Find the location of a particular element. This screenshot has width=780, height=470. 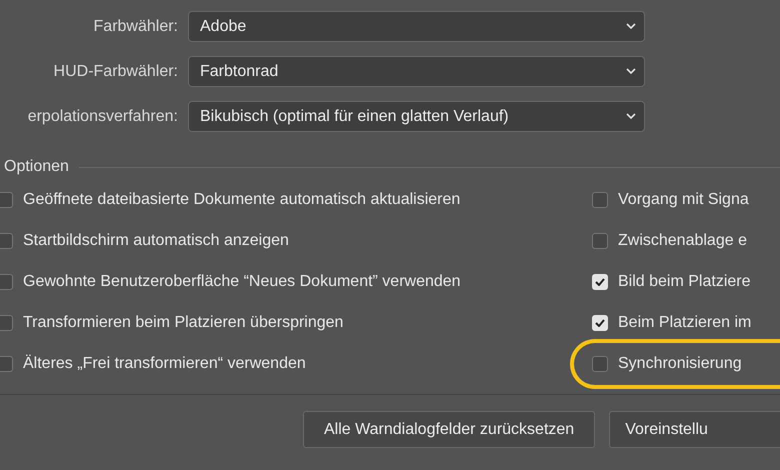

dropdown: Bikubisch (optimal für einen glatten Verlauf) is located at coordinates (416, 116).